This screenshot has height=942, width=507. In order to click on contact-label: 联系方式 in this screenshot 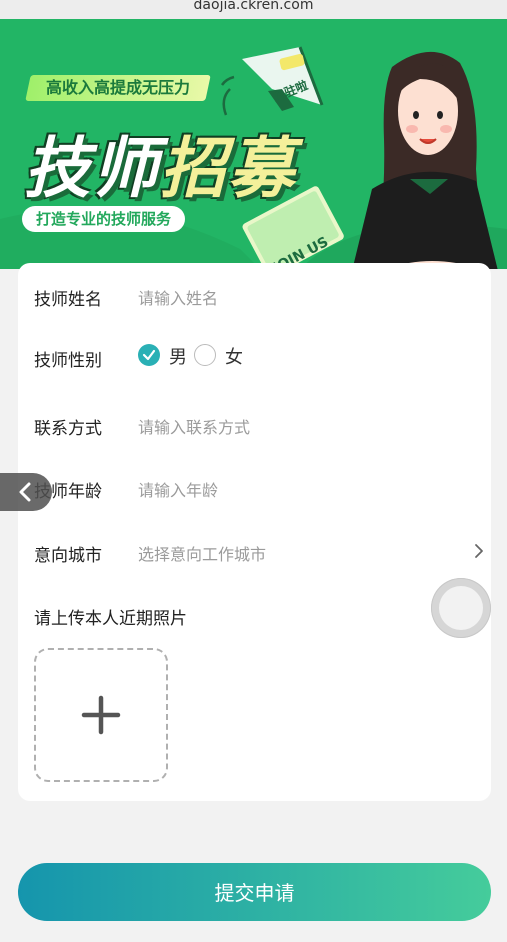, I will do `click(68, 429)`.